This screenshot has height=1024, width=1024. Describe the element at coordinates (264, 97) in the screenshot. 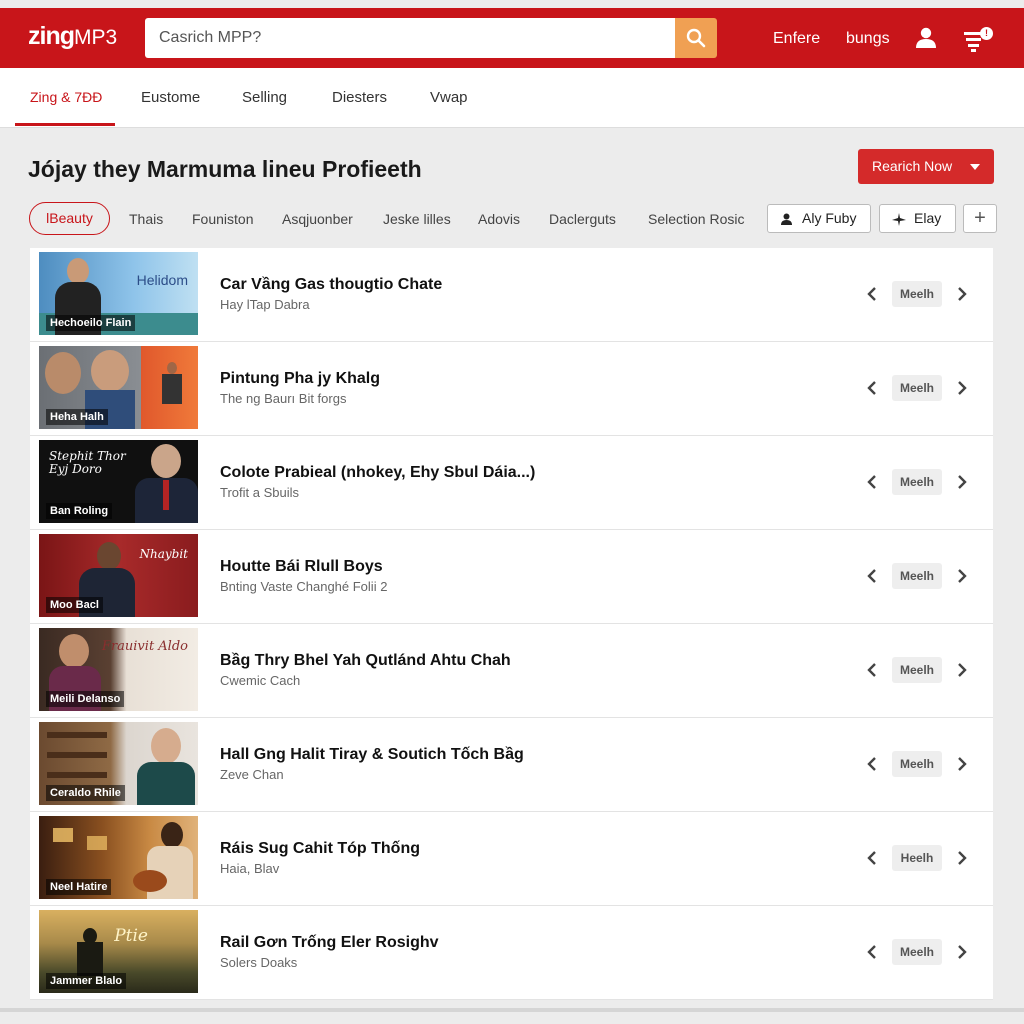

I see `nav-tab-2: Selling` at that location.